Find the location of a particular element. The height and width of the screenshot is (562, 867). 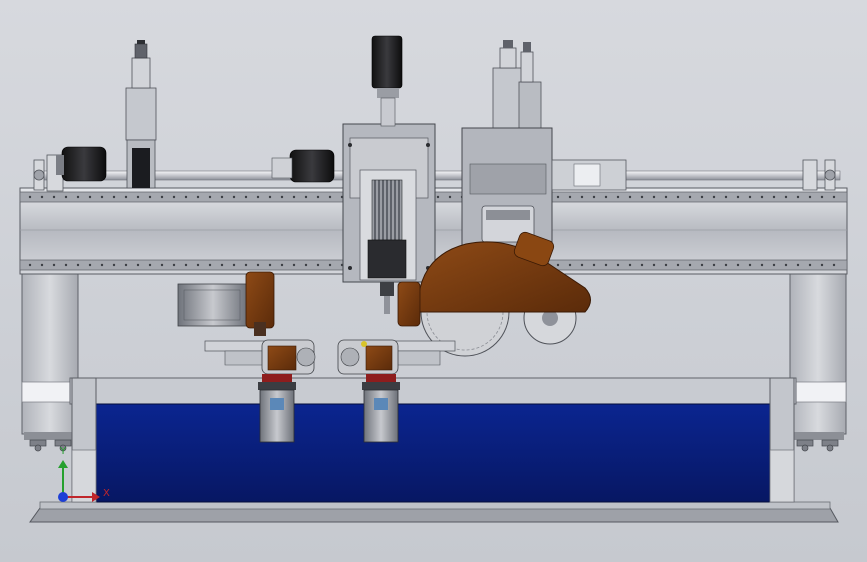

left-lift-assembly is located at coordinates (195, 114).